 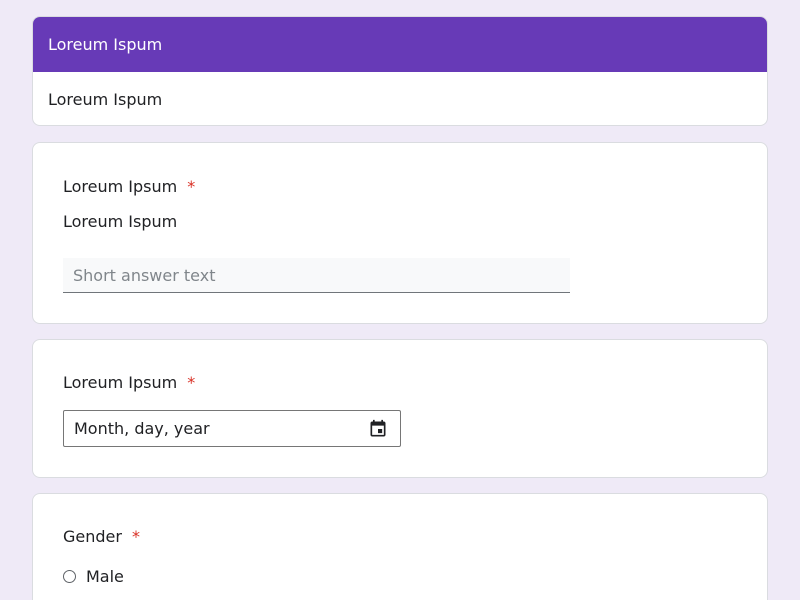 I want to click on date-placeholder: Month, day, year, so click(x=142, y=428).